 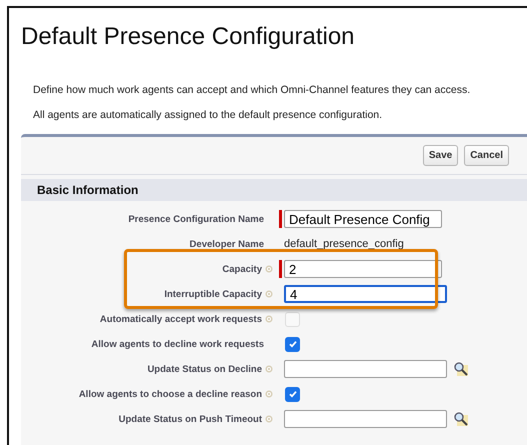 I want to click on field-label: Allow agents to choose a decline reason, so click(x=170, y=394).